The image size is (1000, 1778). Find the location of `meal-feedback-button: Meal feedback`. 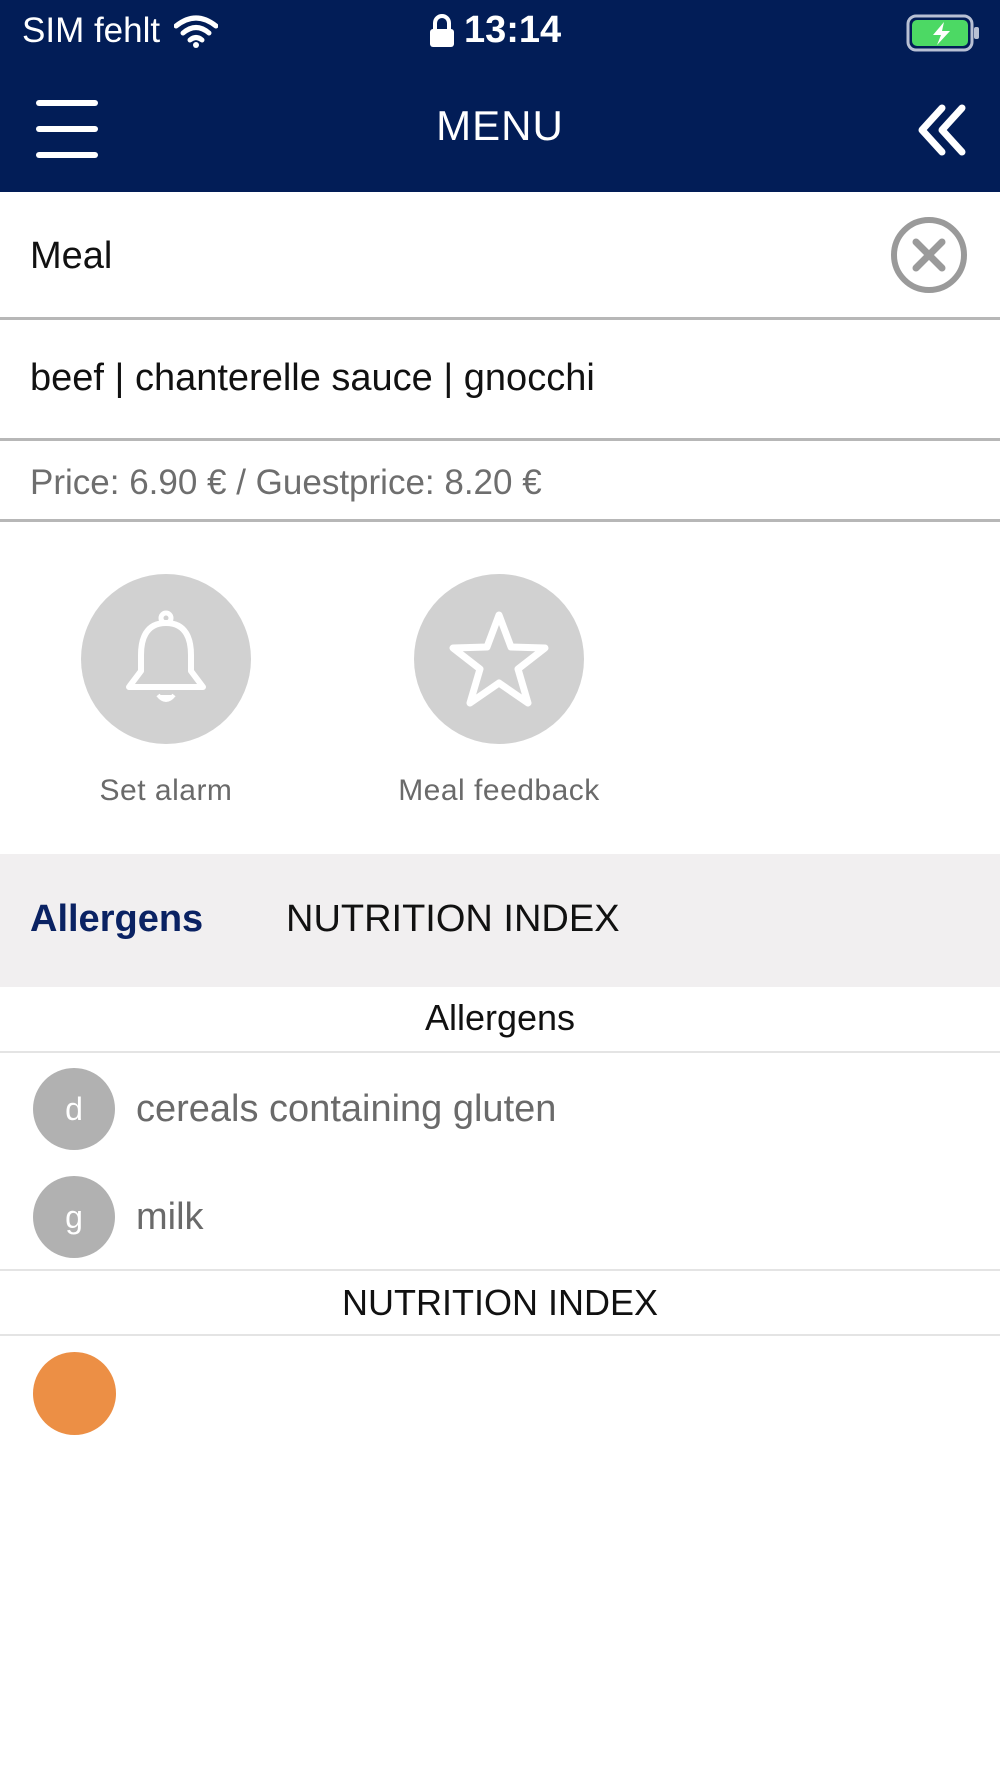

meal-feedback-button: Meal feedback is located at coordinates (499, 691).